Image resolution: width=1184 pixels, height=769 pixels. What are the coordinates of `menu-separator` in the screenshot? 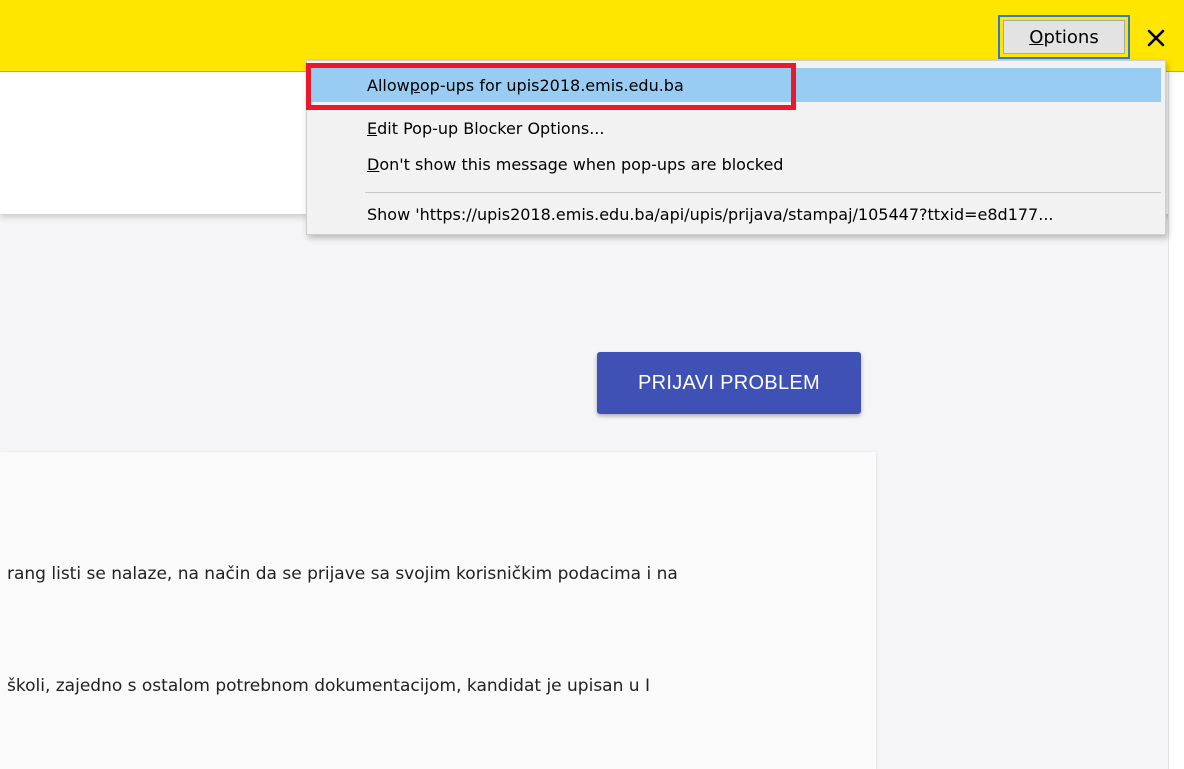 It's located at (763, 192).